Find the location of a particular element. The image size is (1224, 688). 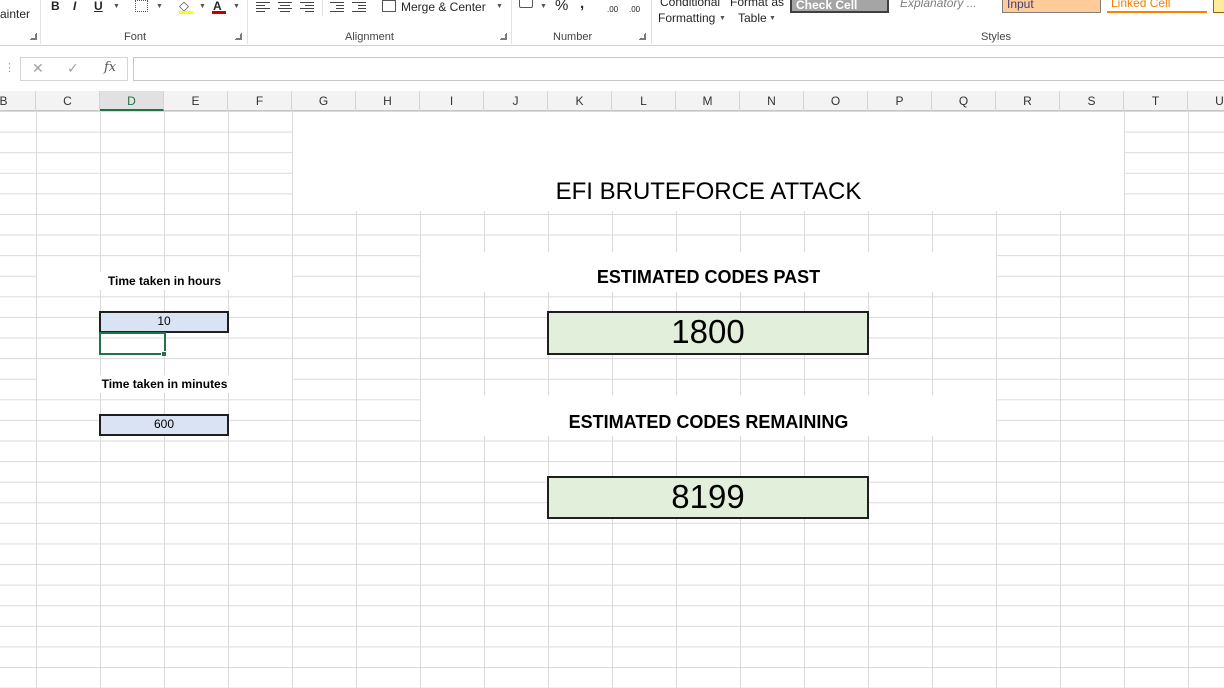

cell-style-input: Input is located at coordinates (1051, 6).